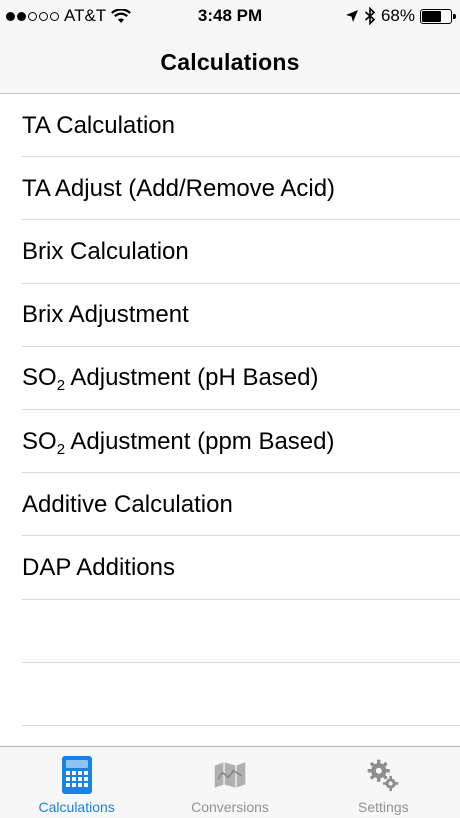  I want to click on list-item-ta-calculation: TA Calculation, so click(230, 126).